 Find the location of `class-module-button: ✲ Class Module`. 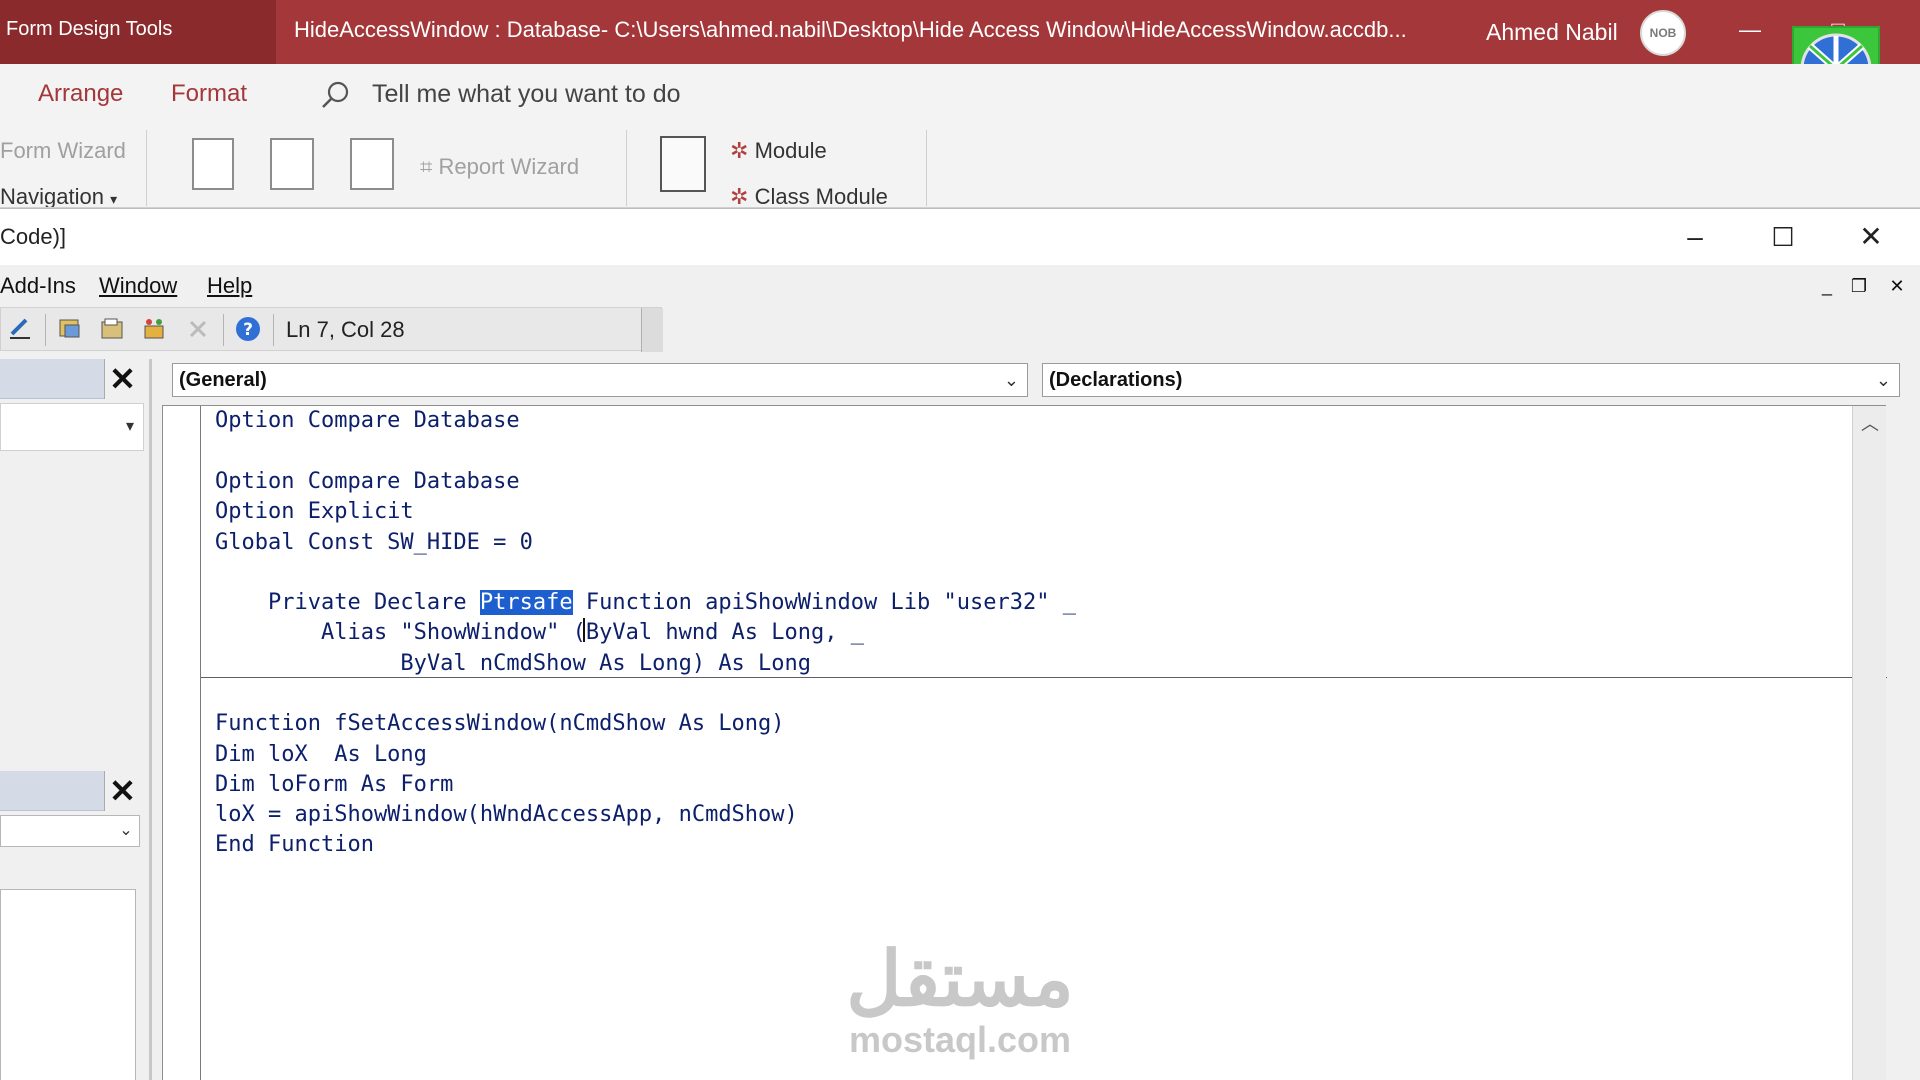

class-module-button: ✲ Class Module is located at coordinates (809, 196).